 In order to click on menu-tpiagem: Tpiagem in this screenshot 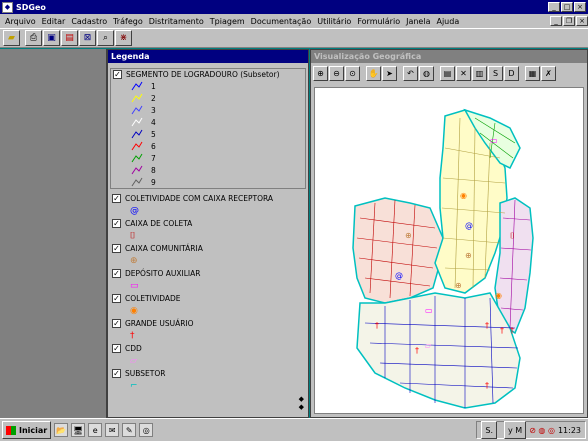, I will do `click(227, 21)`.